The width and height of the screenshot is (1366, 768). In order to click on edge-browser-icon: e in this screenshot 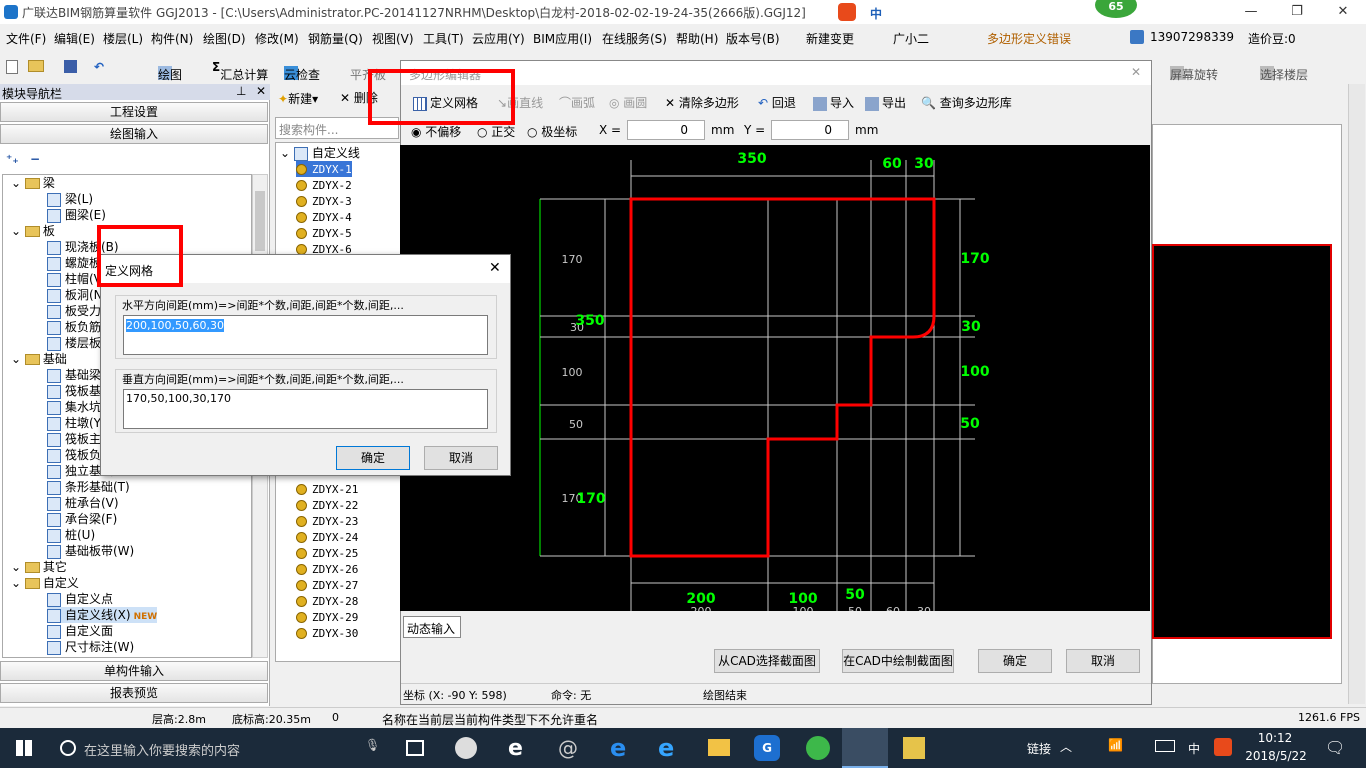, I will do `click(618, 748)`.